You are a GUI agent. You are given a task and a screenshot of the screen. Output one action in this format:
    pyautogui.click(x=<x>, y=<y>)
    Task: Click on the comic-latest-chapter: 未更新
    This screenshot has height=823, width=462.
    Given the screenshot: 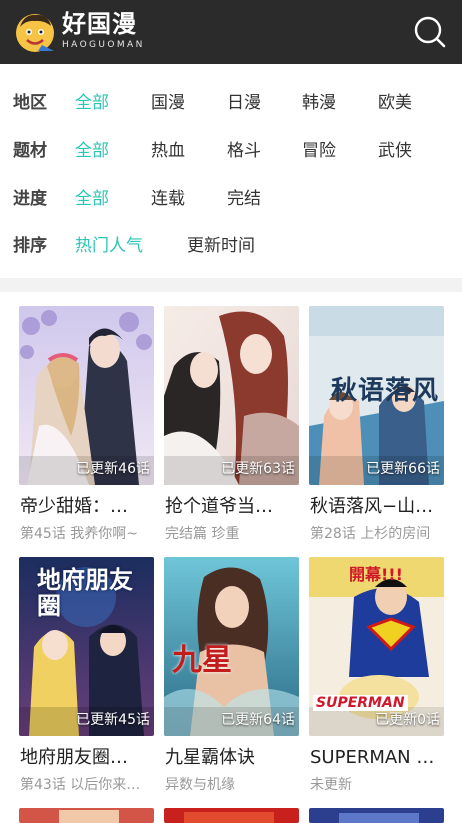 What is the action you would take?
    pyautogui.click(x=331, y=785)
    